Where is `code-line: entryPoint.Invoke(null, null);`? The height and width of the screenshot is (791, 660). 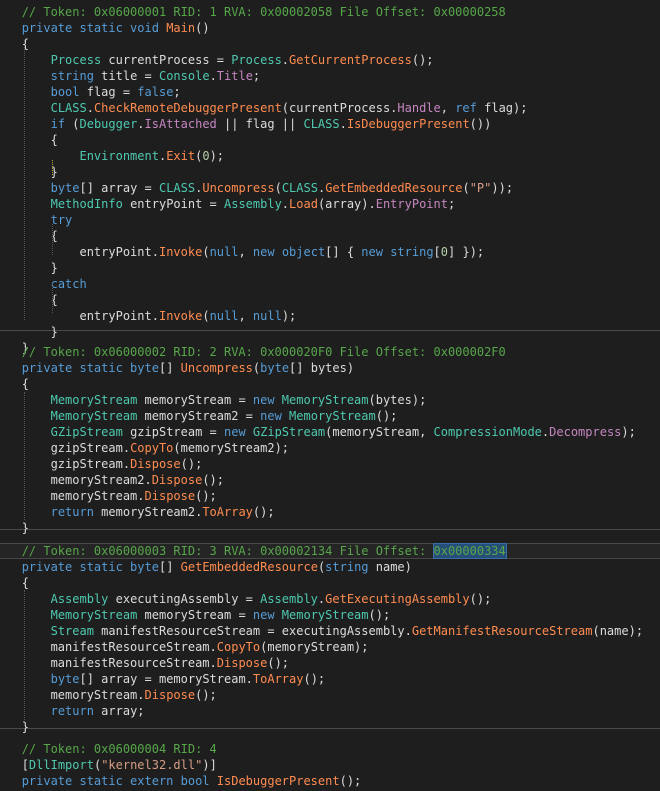 code-line: entryPoint.Invoke(null, null); is located at coordinates (330, 316).